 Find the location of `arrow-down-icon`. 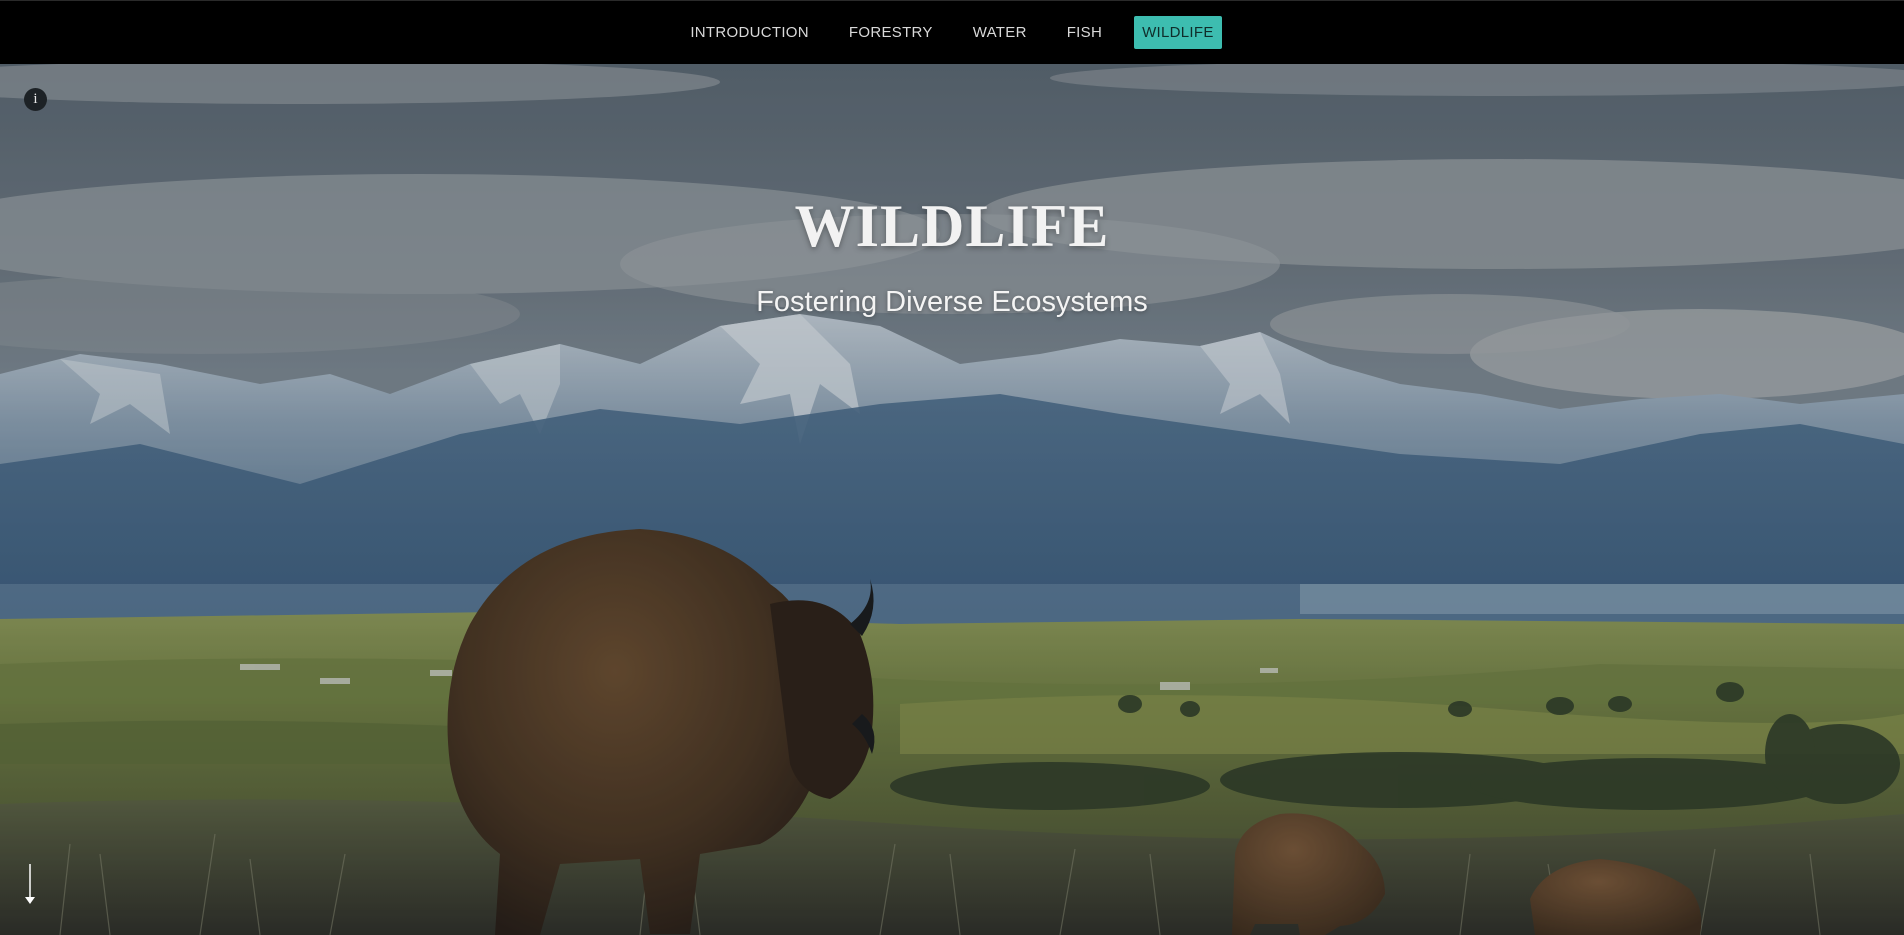

arrow-down-icon is located at coordinates (30, 885).